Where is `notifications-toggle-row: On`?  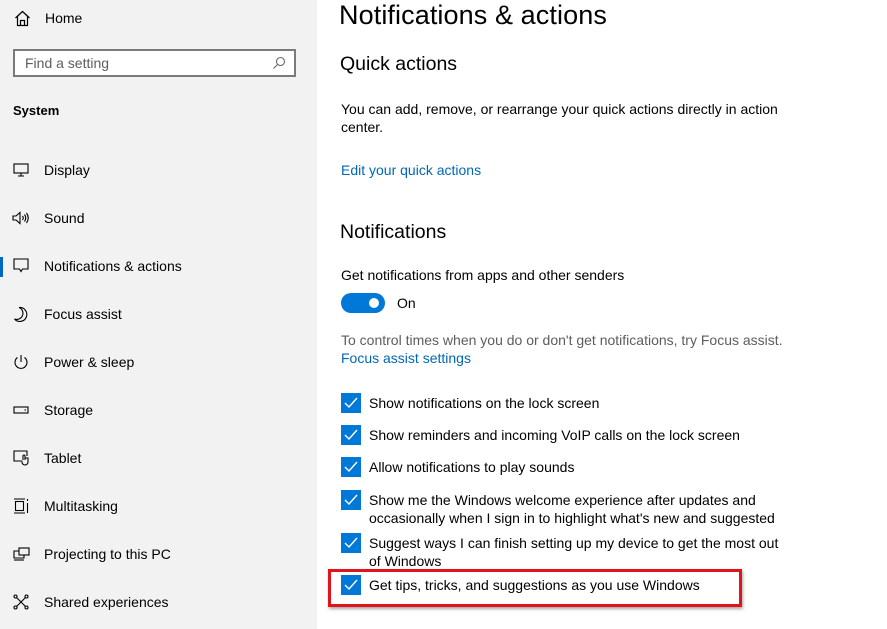 notifications-toggle-row: On is located at coordinates (378, 303).